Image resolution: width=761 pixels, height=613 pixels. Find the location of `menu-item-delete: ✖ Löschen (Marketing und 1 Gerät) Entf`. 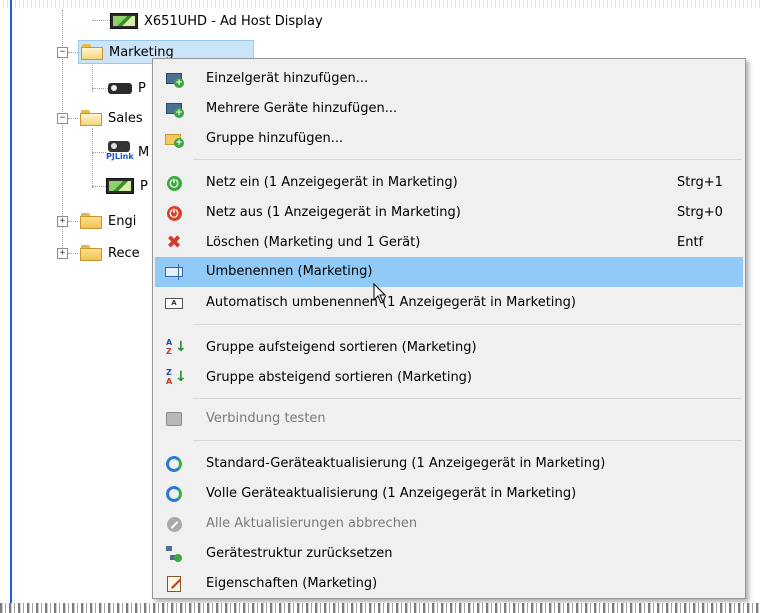

menu-item-delete: ✖ Löschen (Marketing und 1 Gerät) Entf is located at coordinates (449, 243).